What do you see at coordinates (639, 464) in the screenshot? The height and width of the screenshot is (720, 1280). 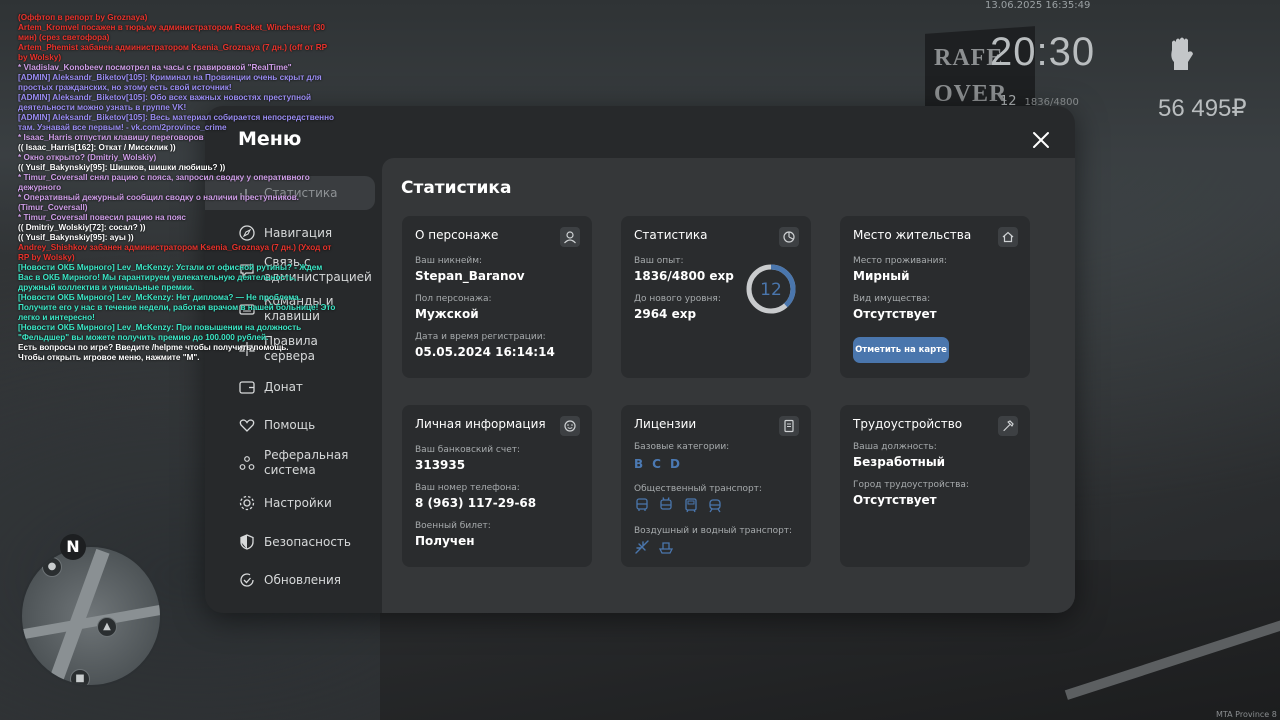 I see `license-category: B` at bounding box center [639, 464].